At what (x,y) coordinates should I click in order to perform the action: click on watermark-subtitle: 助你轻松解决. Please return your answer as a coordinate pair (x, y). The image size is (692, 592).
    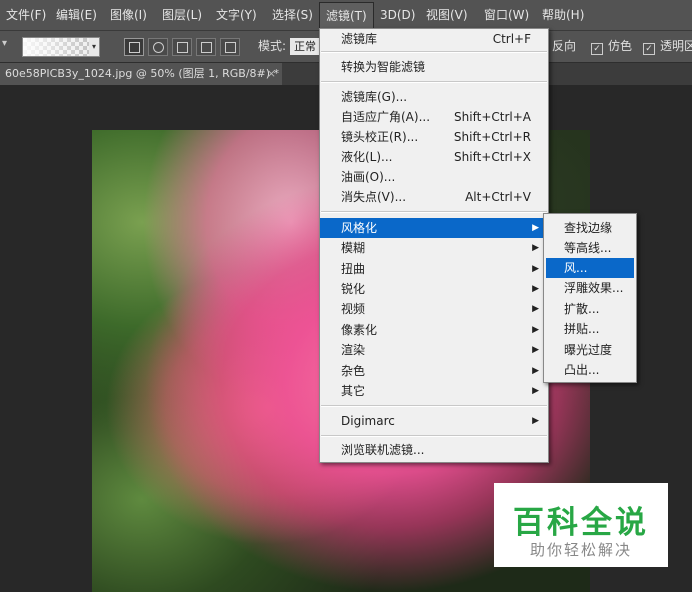
    Looking at the image, I should click on (580, 550).